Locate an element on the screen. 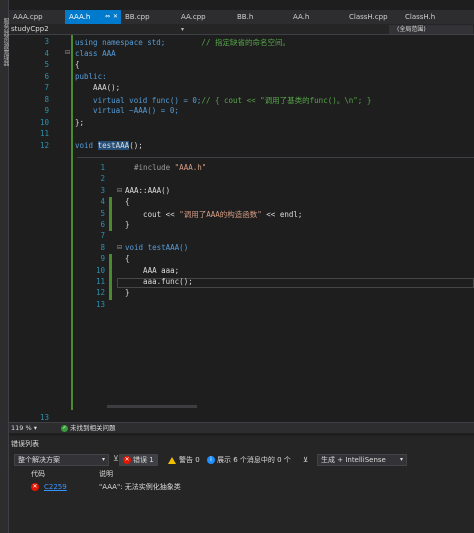 The image size is (474, 533). code-line: #include "AAA.h" is located at coordinates (165, 167).